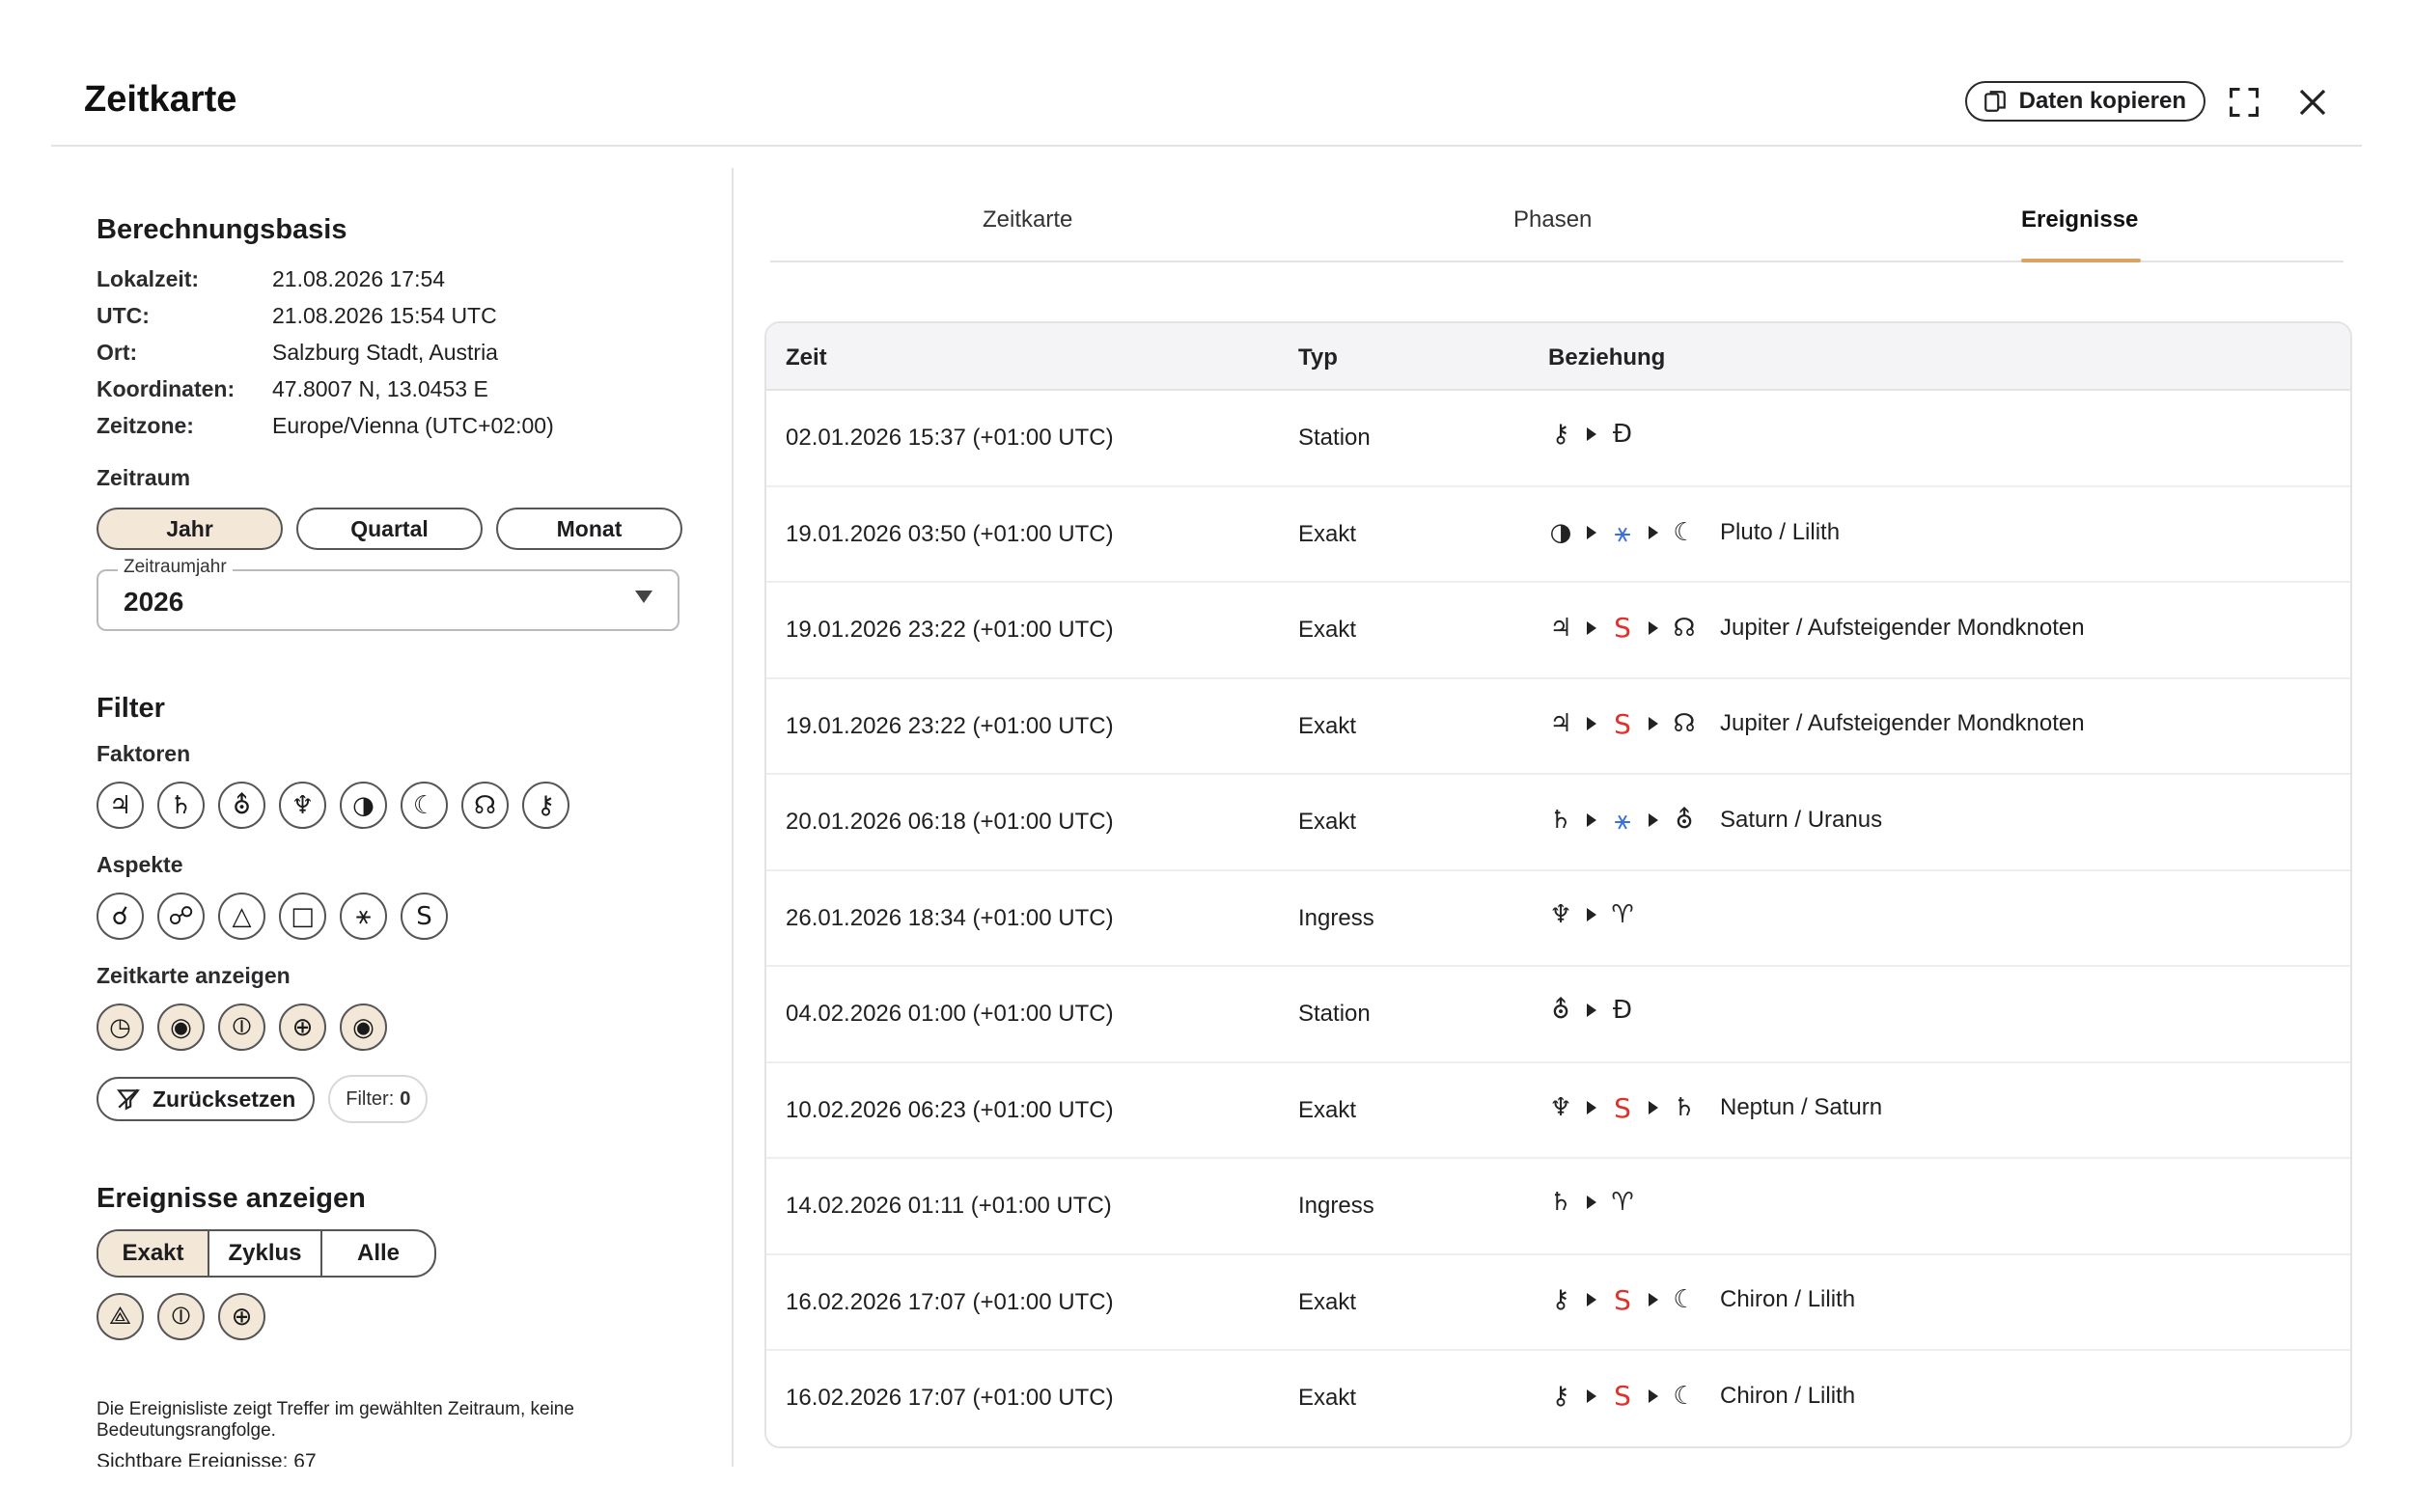  I want to click on basis-row: Koordinaten: 47.8007 N, 13.0453 E, so click(325, 389).